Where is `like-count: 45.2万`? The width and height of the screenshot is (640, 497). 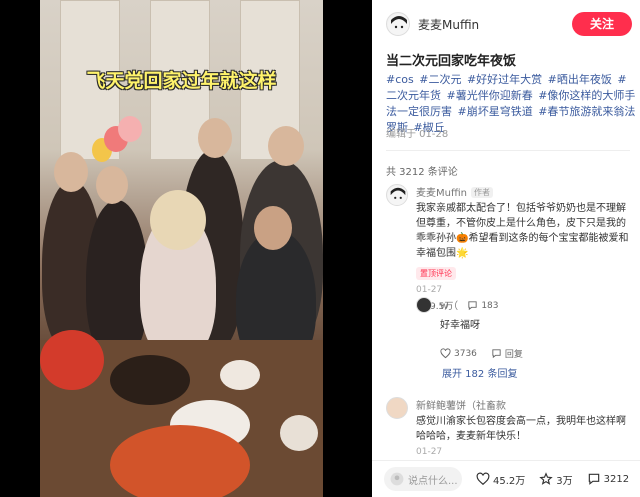 like-count: 45.2万 is located at coordinates (509, 481).